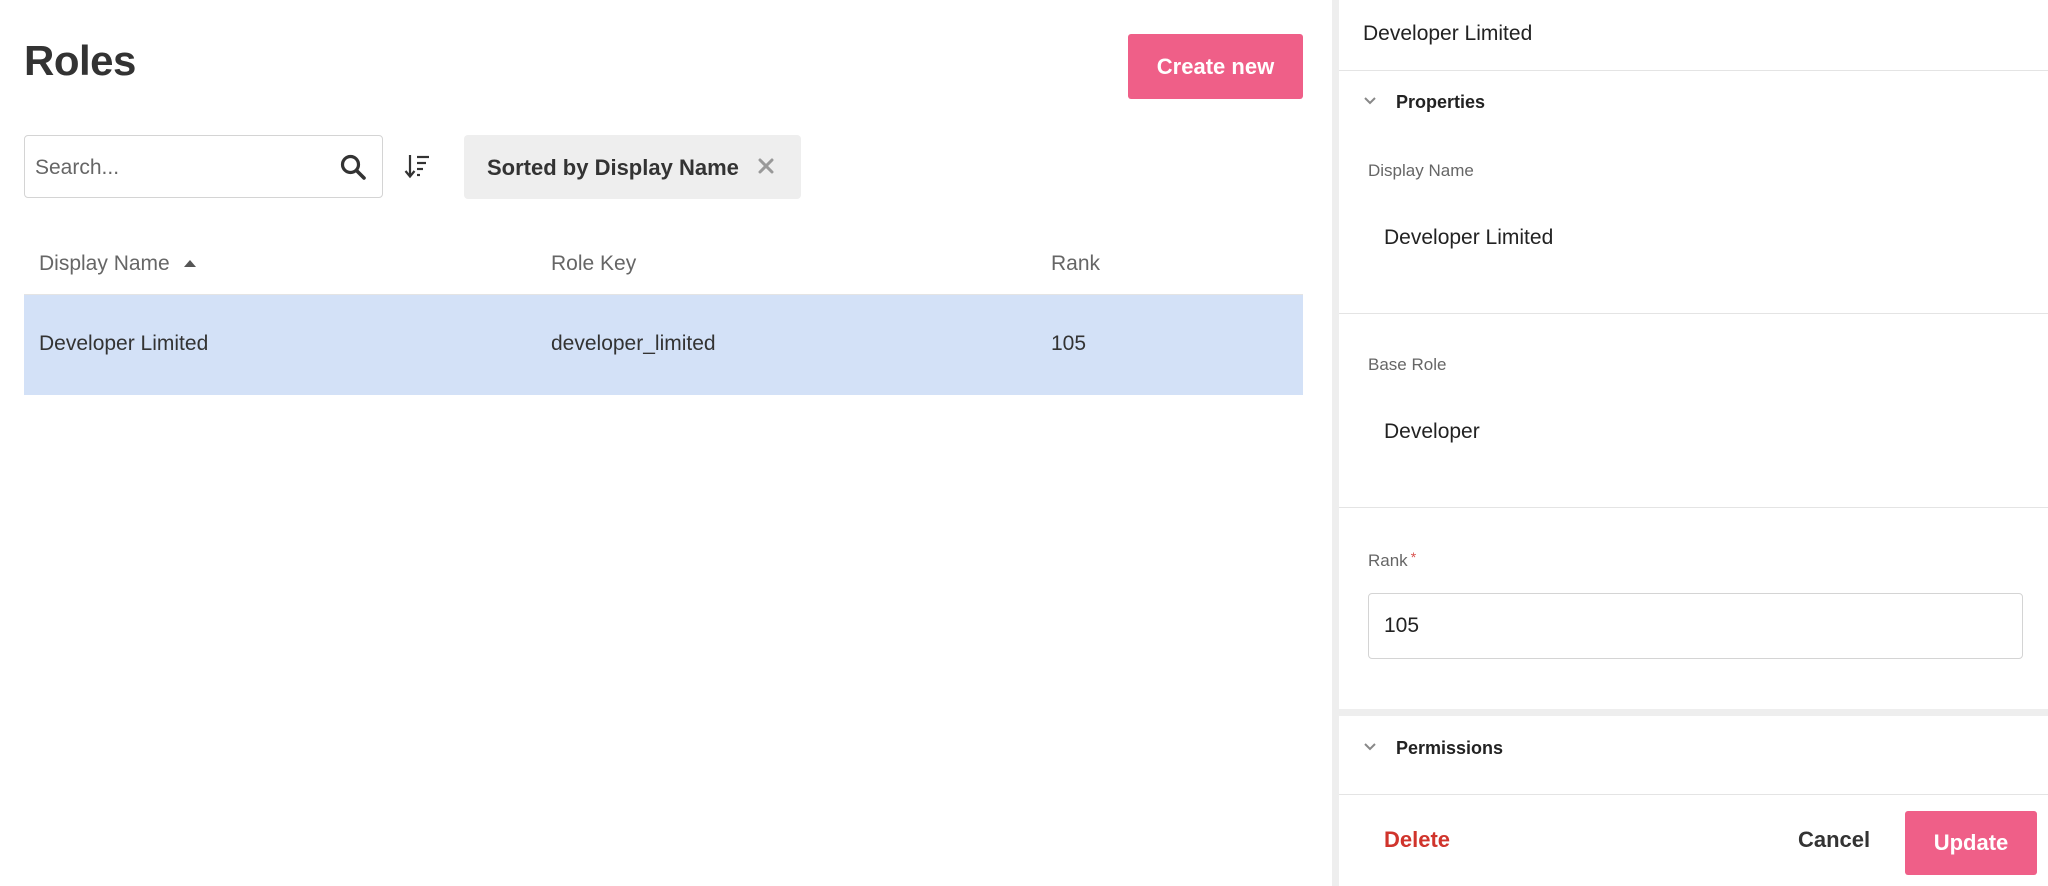 The width and height of the screenshot is (2048, 886). I want to click on sort-chip-label: Sorted by Display Name, so click(613, 167).